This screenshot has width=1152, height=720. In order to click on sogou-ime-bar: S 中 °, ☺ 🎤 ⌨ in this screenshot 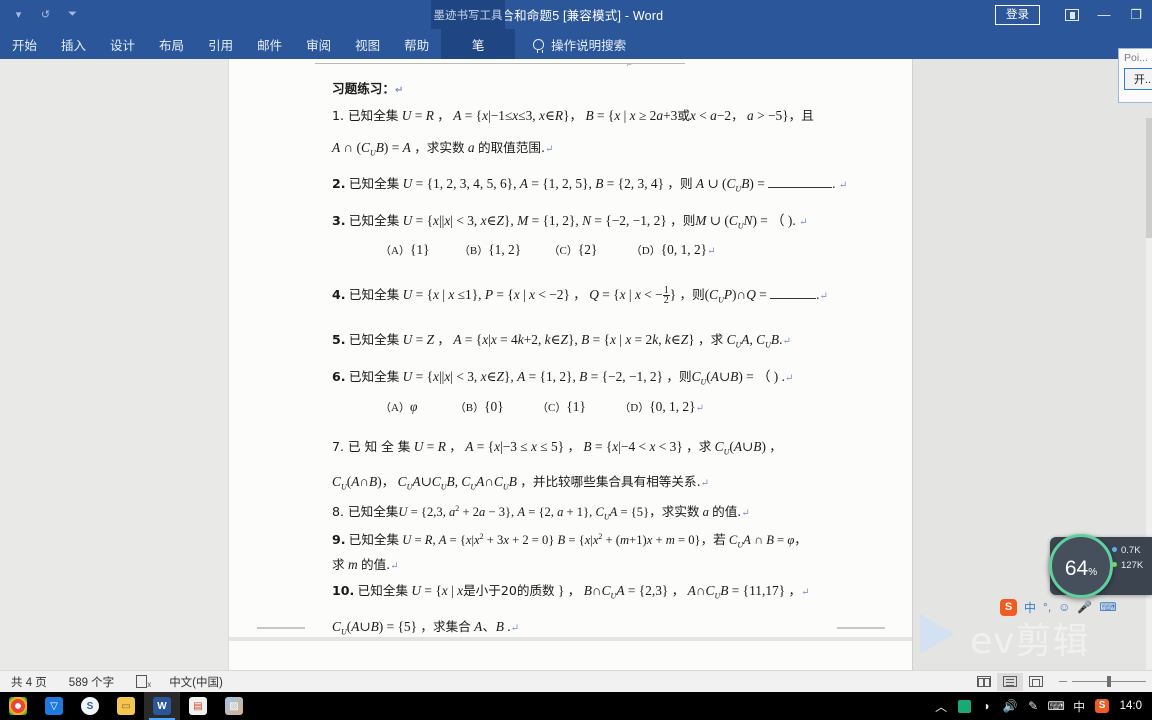, I will do `click(1058, 607)`.